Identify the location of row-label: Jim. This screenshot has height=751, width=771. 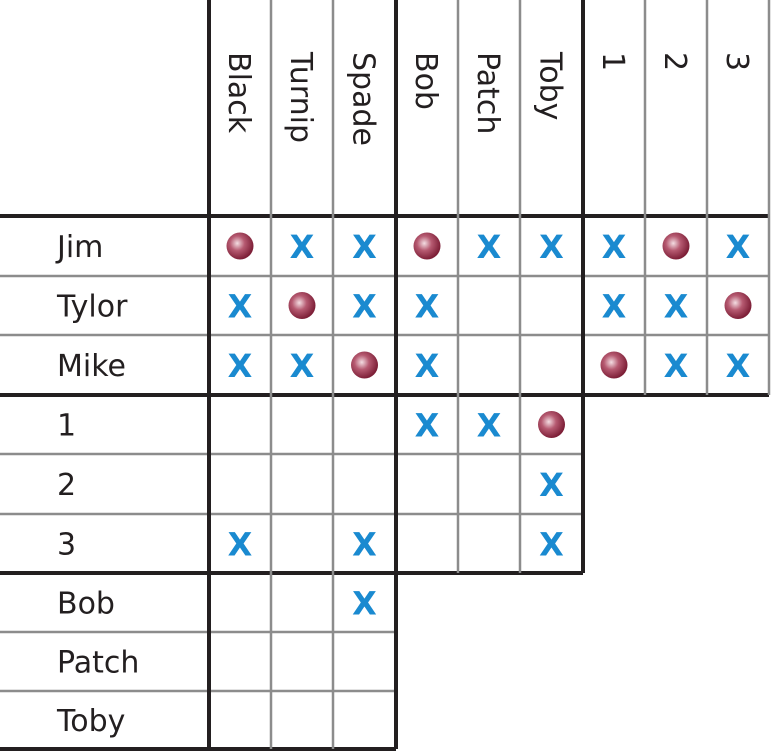
(79, 247).